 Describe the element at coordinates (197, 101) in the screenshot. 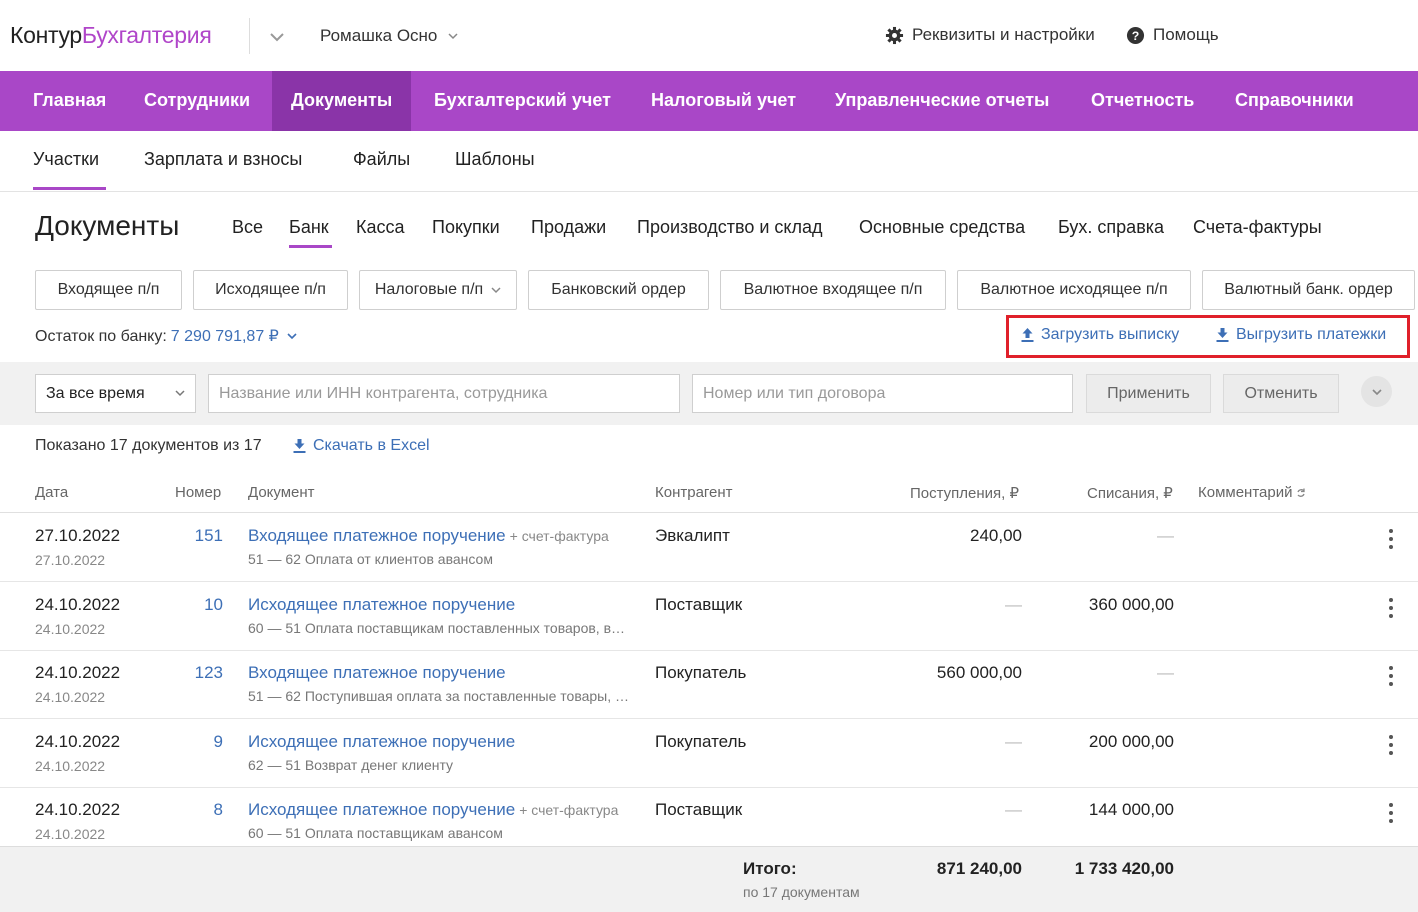

I see `nav-item-employees: Сотрудники` at that location.